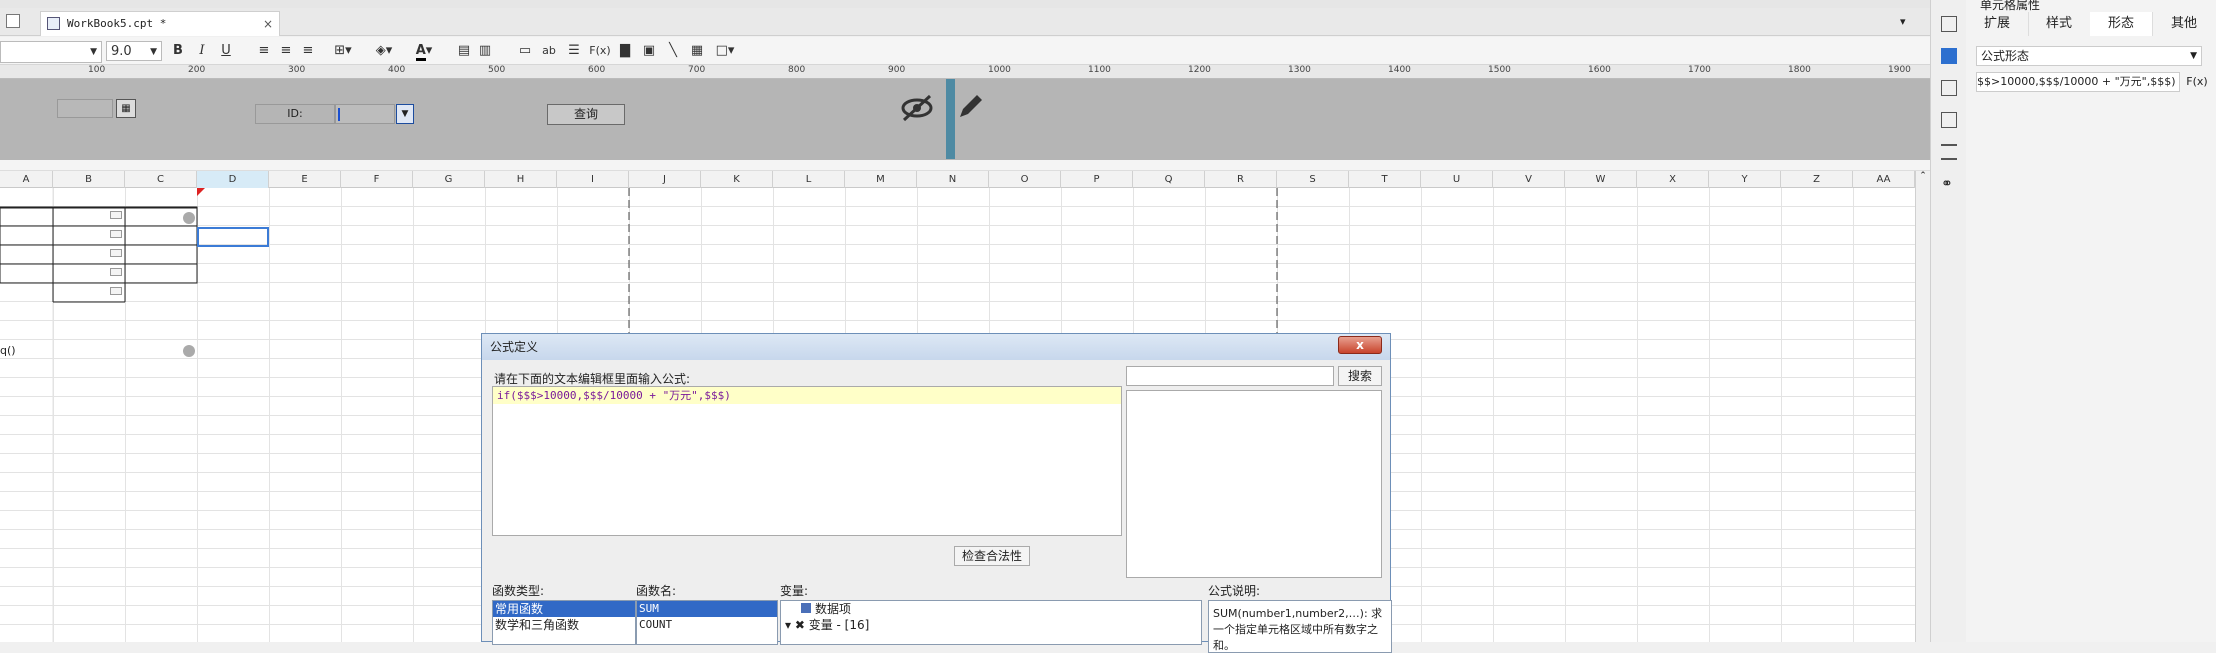 This screenshot has width=2216, height=653. I want to click on column-header-cell: AA, so click(1884, 179).